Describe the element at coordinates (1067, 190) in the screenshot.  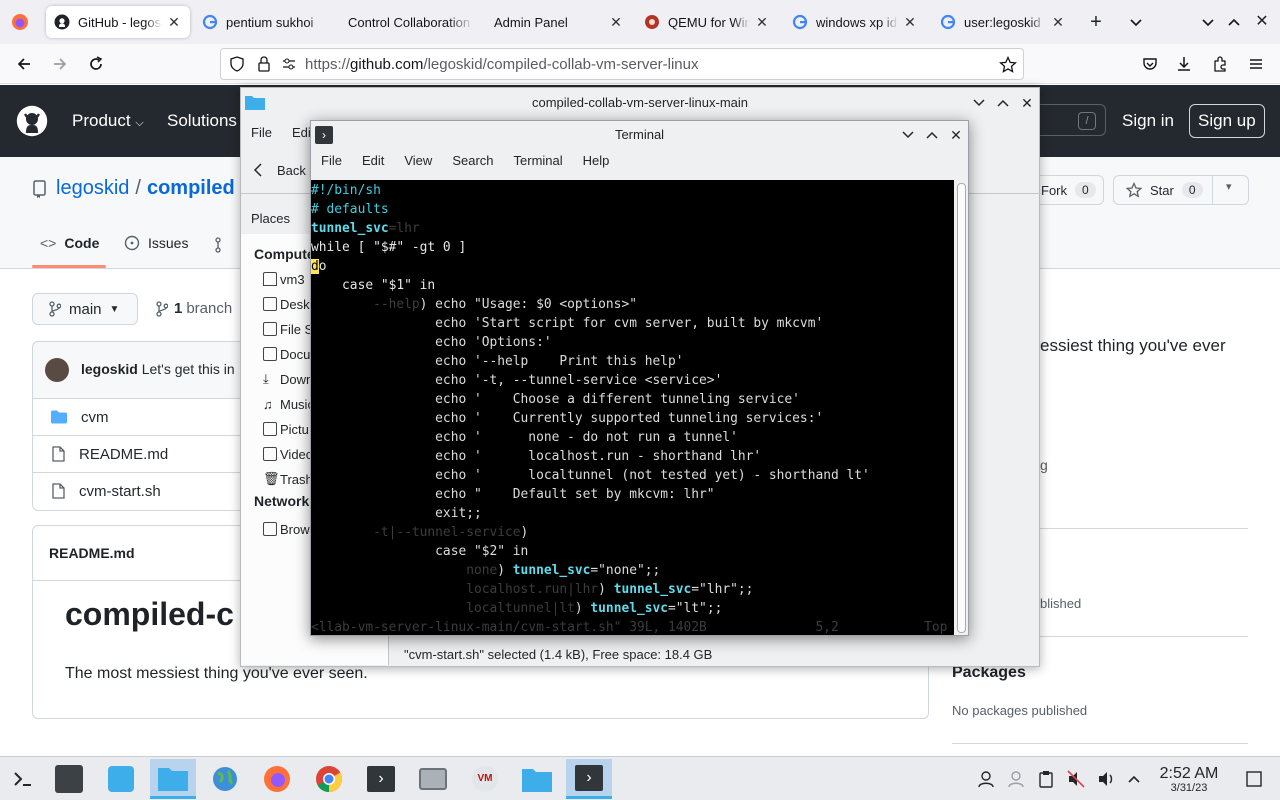
I see `fork-button: Fork 0` at that location.